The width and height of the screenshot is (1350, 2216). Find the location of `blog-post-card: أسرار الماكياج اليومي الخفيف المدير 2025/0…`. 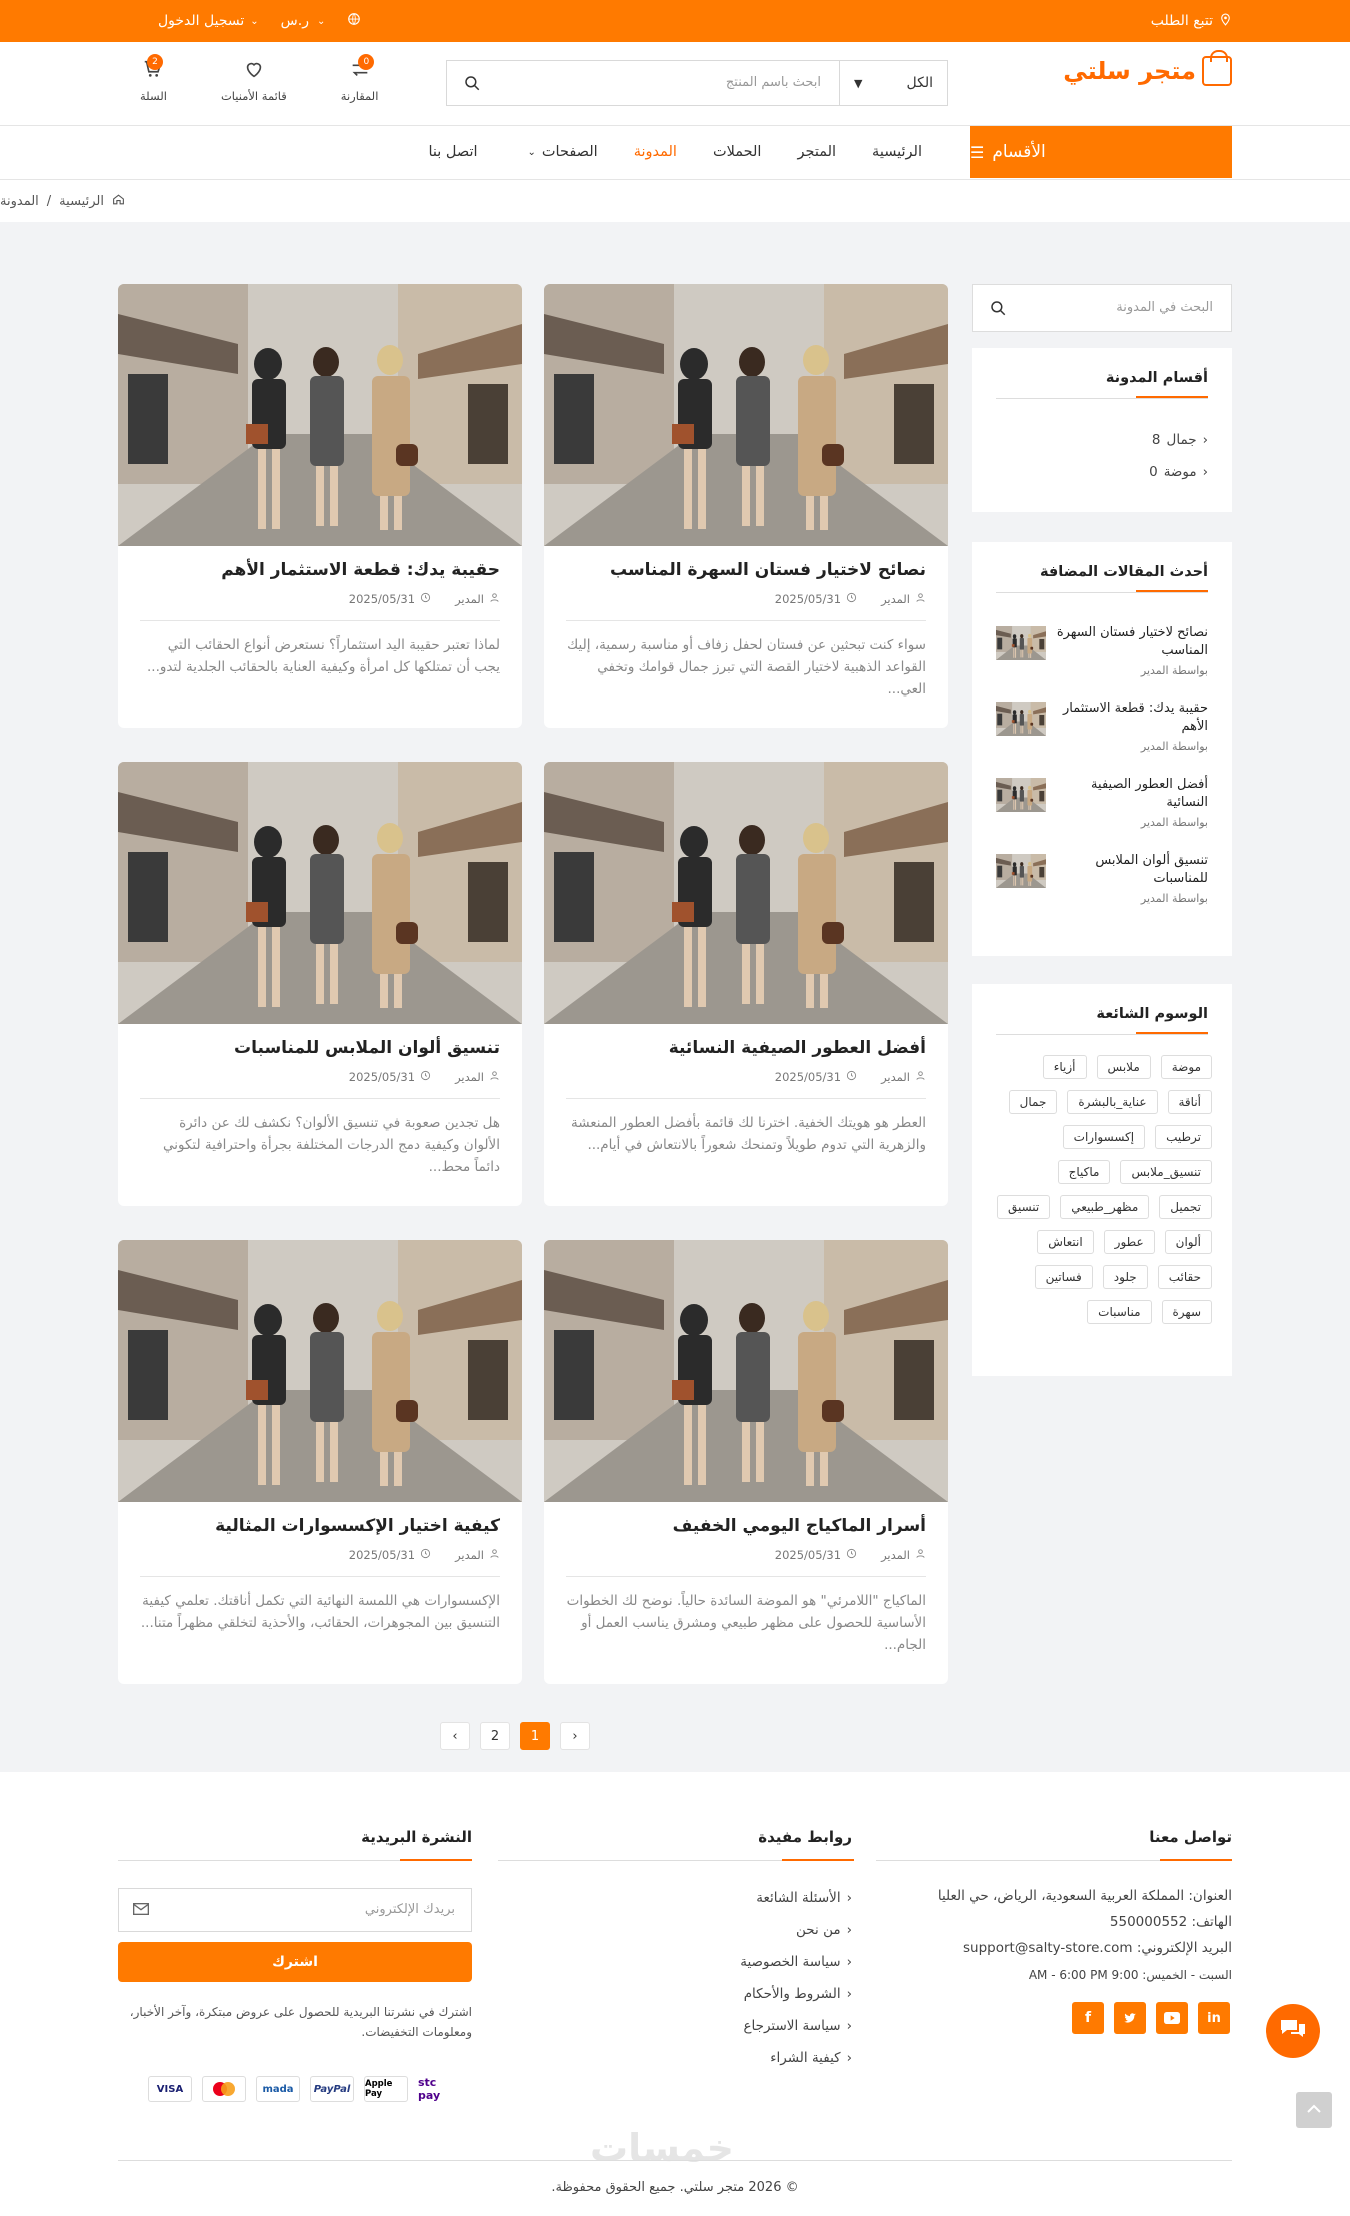

blog-post-card: أسرار الماكياج اليومي الخفيف المدير 2025/0… is located at coordinates (746, 1462).